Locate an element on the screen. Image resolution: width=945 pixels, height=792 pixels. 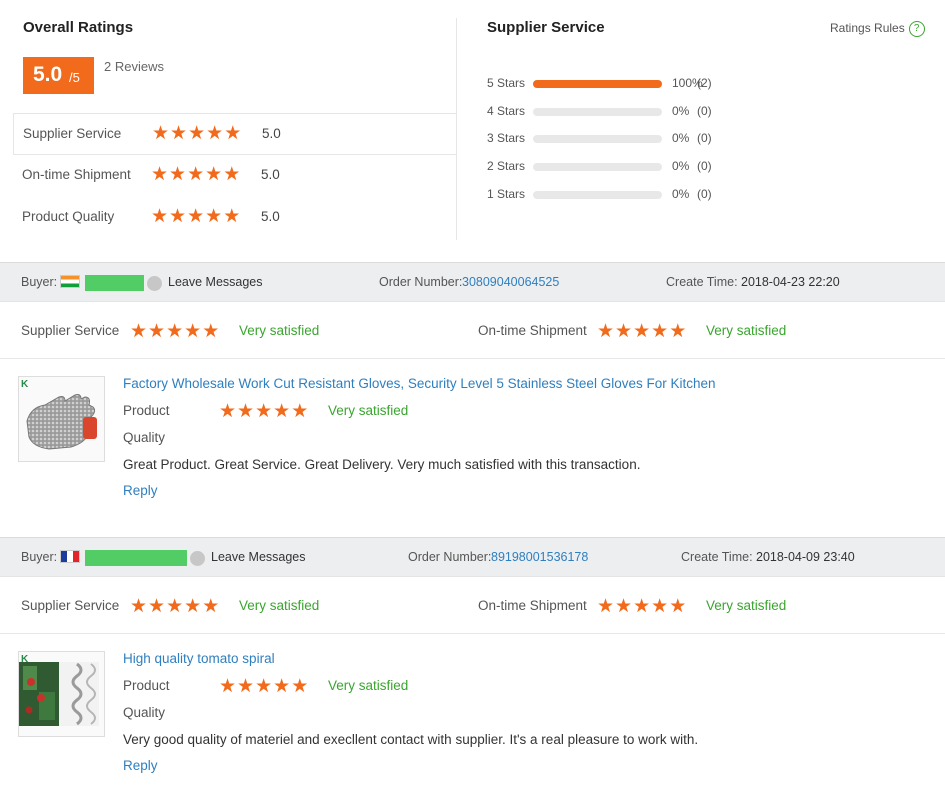
create-time-value: 2018-04-23 22:20 is located at coordinates (790, 282).